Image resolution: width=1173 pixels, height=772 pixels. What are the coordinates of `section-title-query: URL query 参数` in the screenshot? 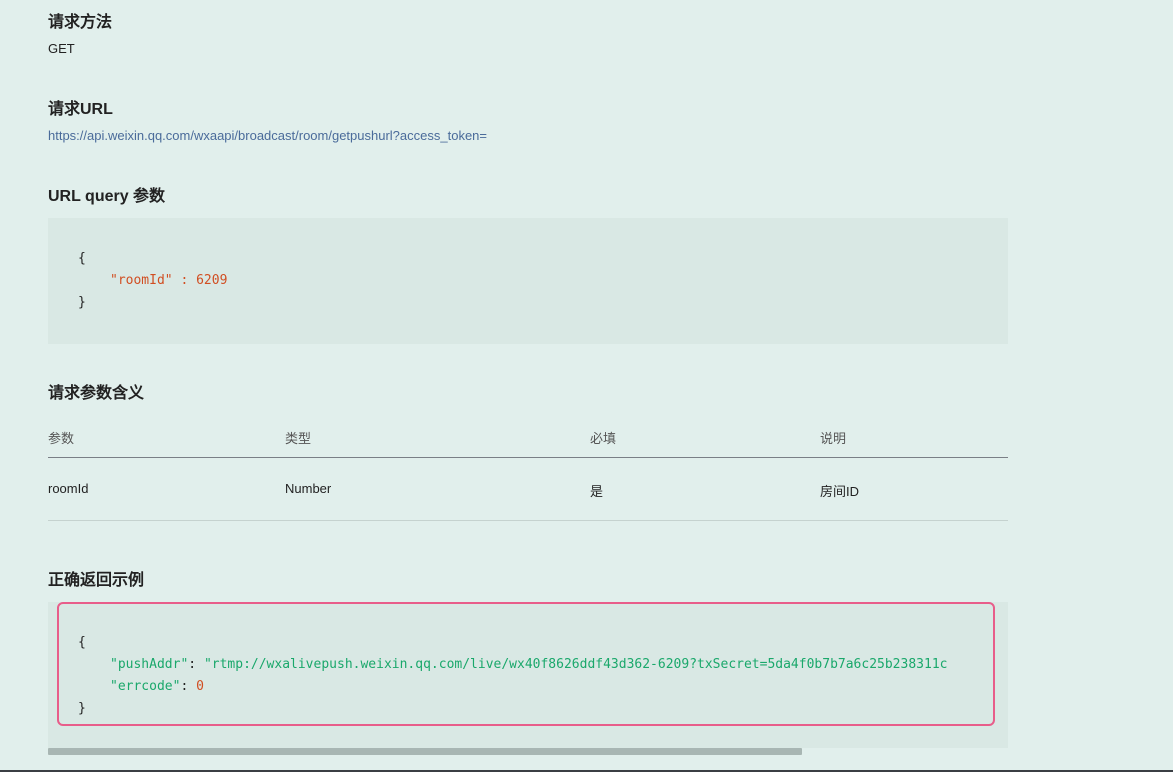 It's located at (107, 196).